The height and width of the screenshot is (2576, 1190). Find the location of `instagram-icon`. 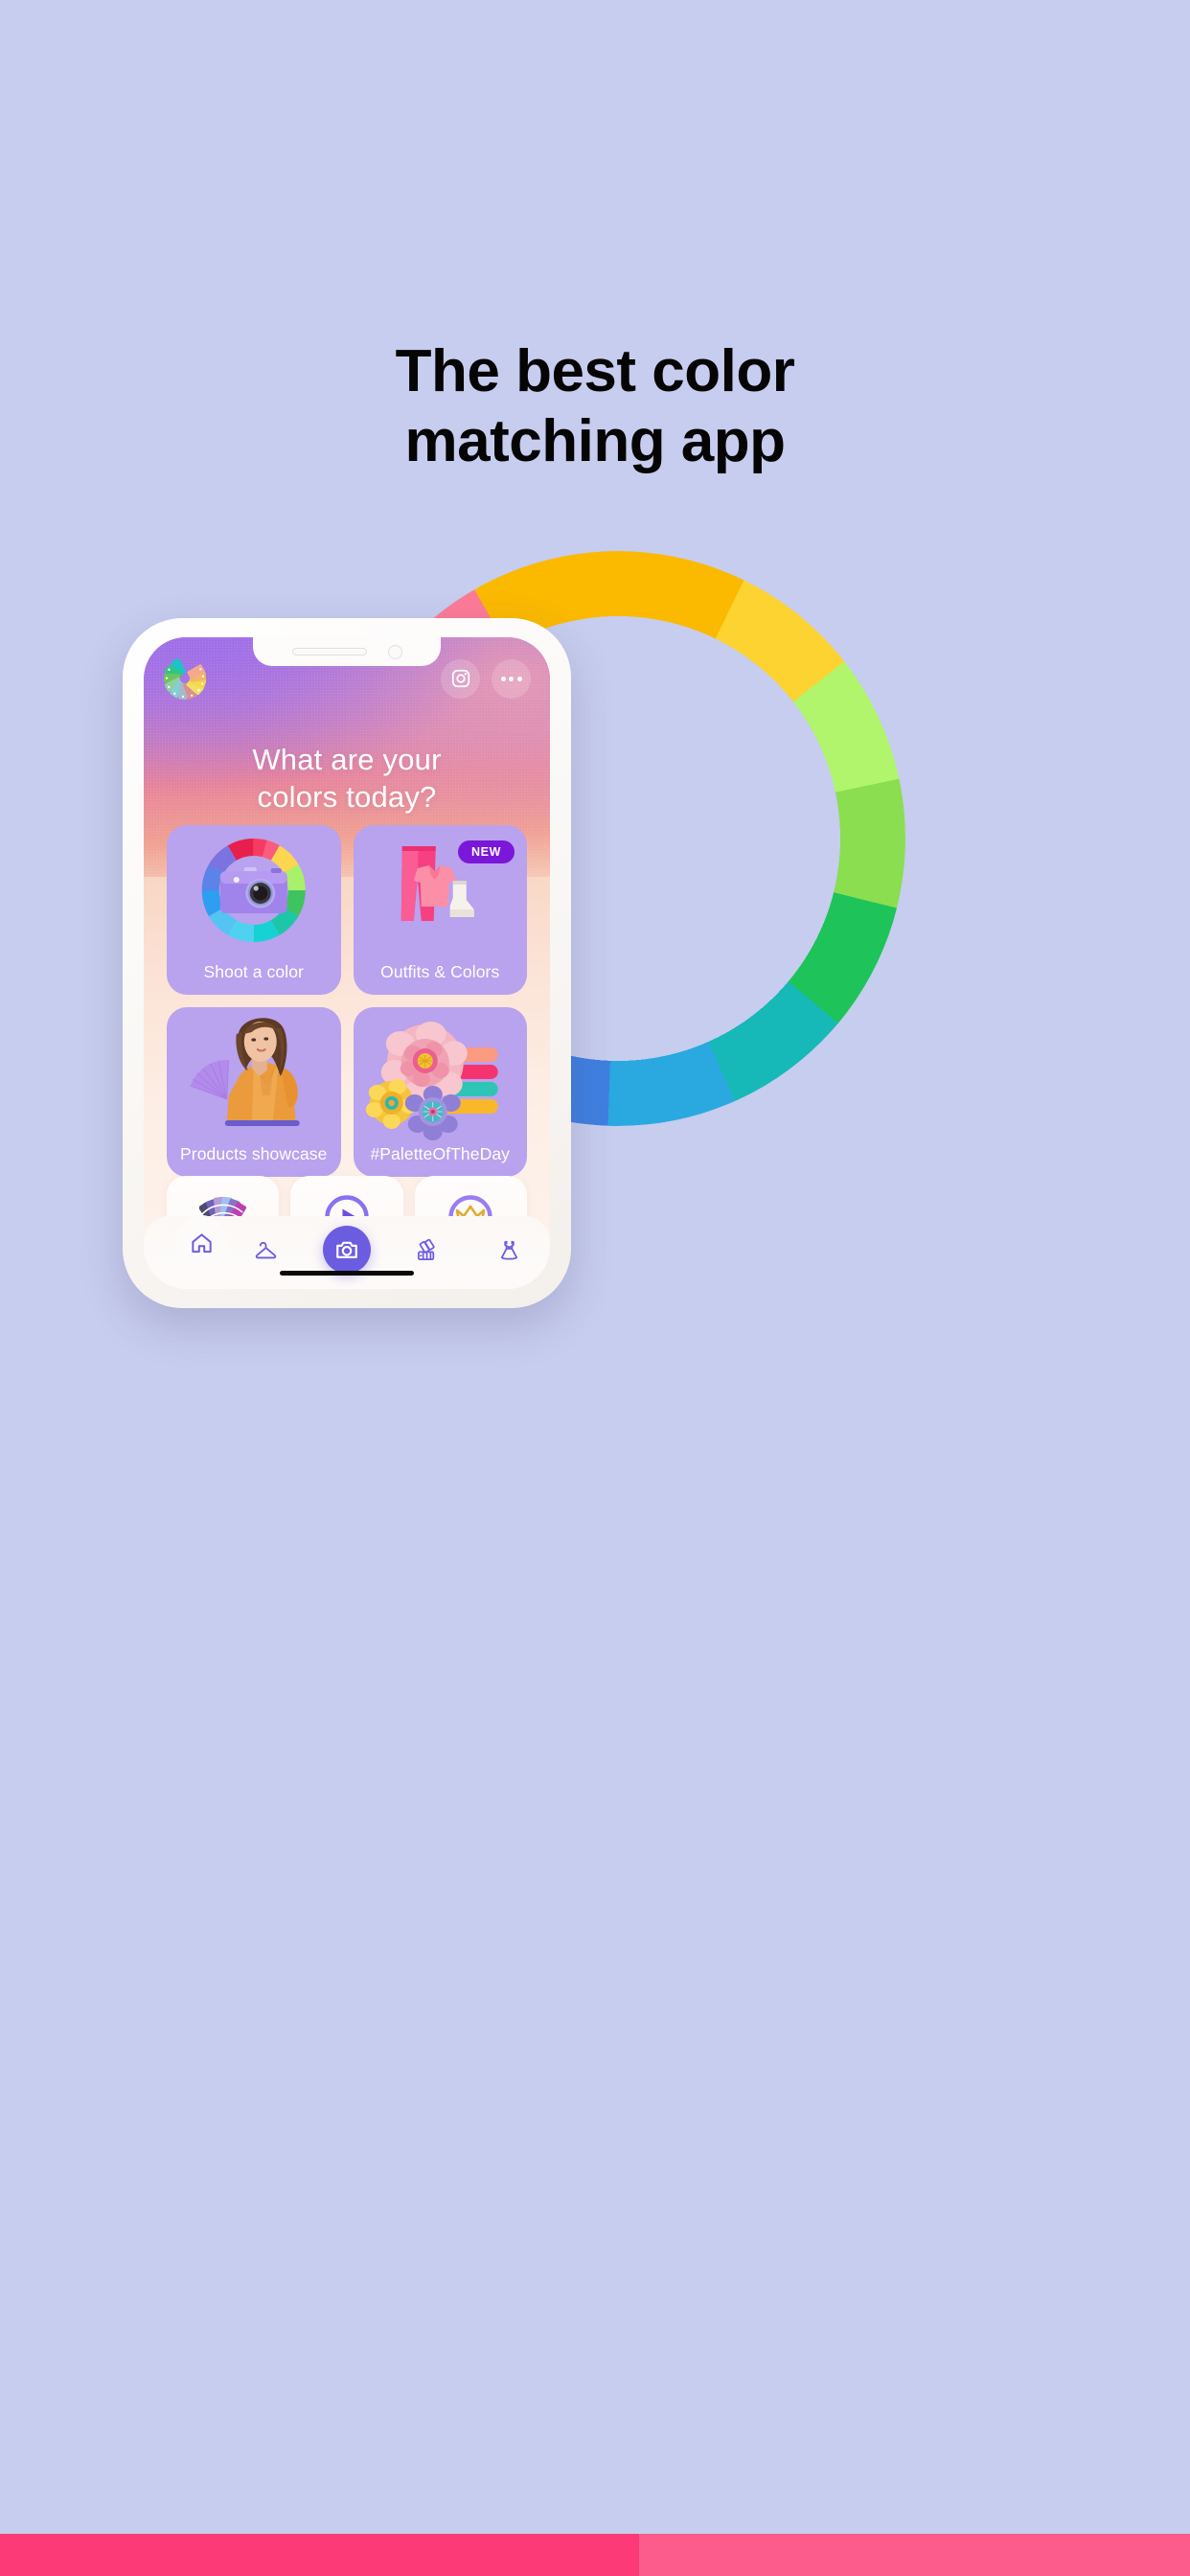

instagram-icon is located at coordinates (460, 678).